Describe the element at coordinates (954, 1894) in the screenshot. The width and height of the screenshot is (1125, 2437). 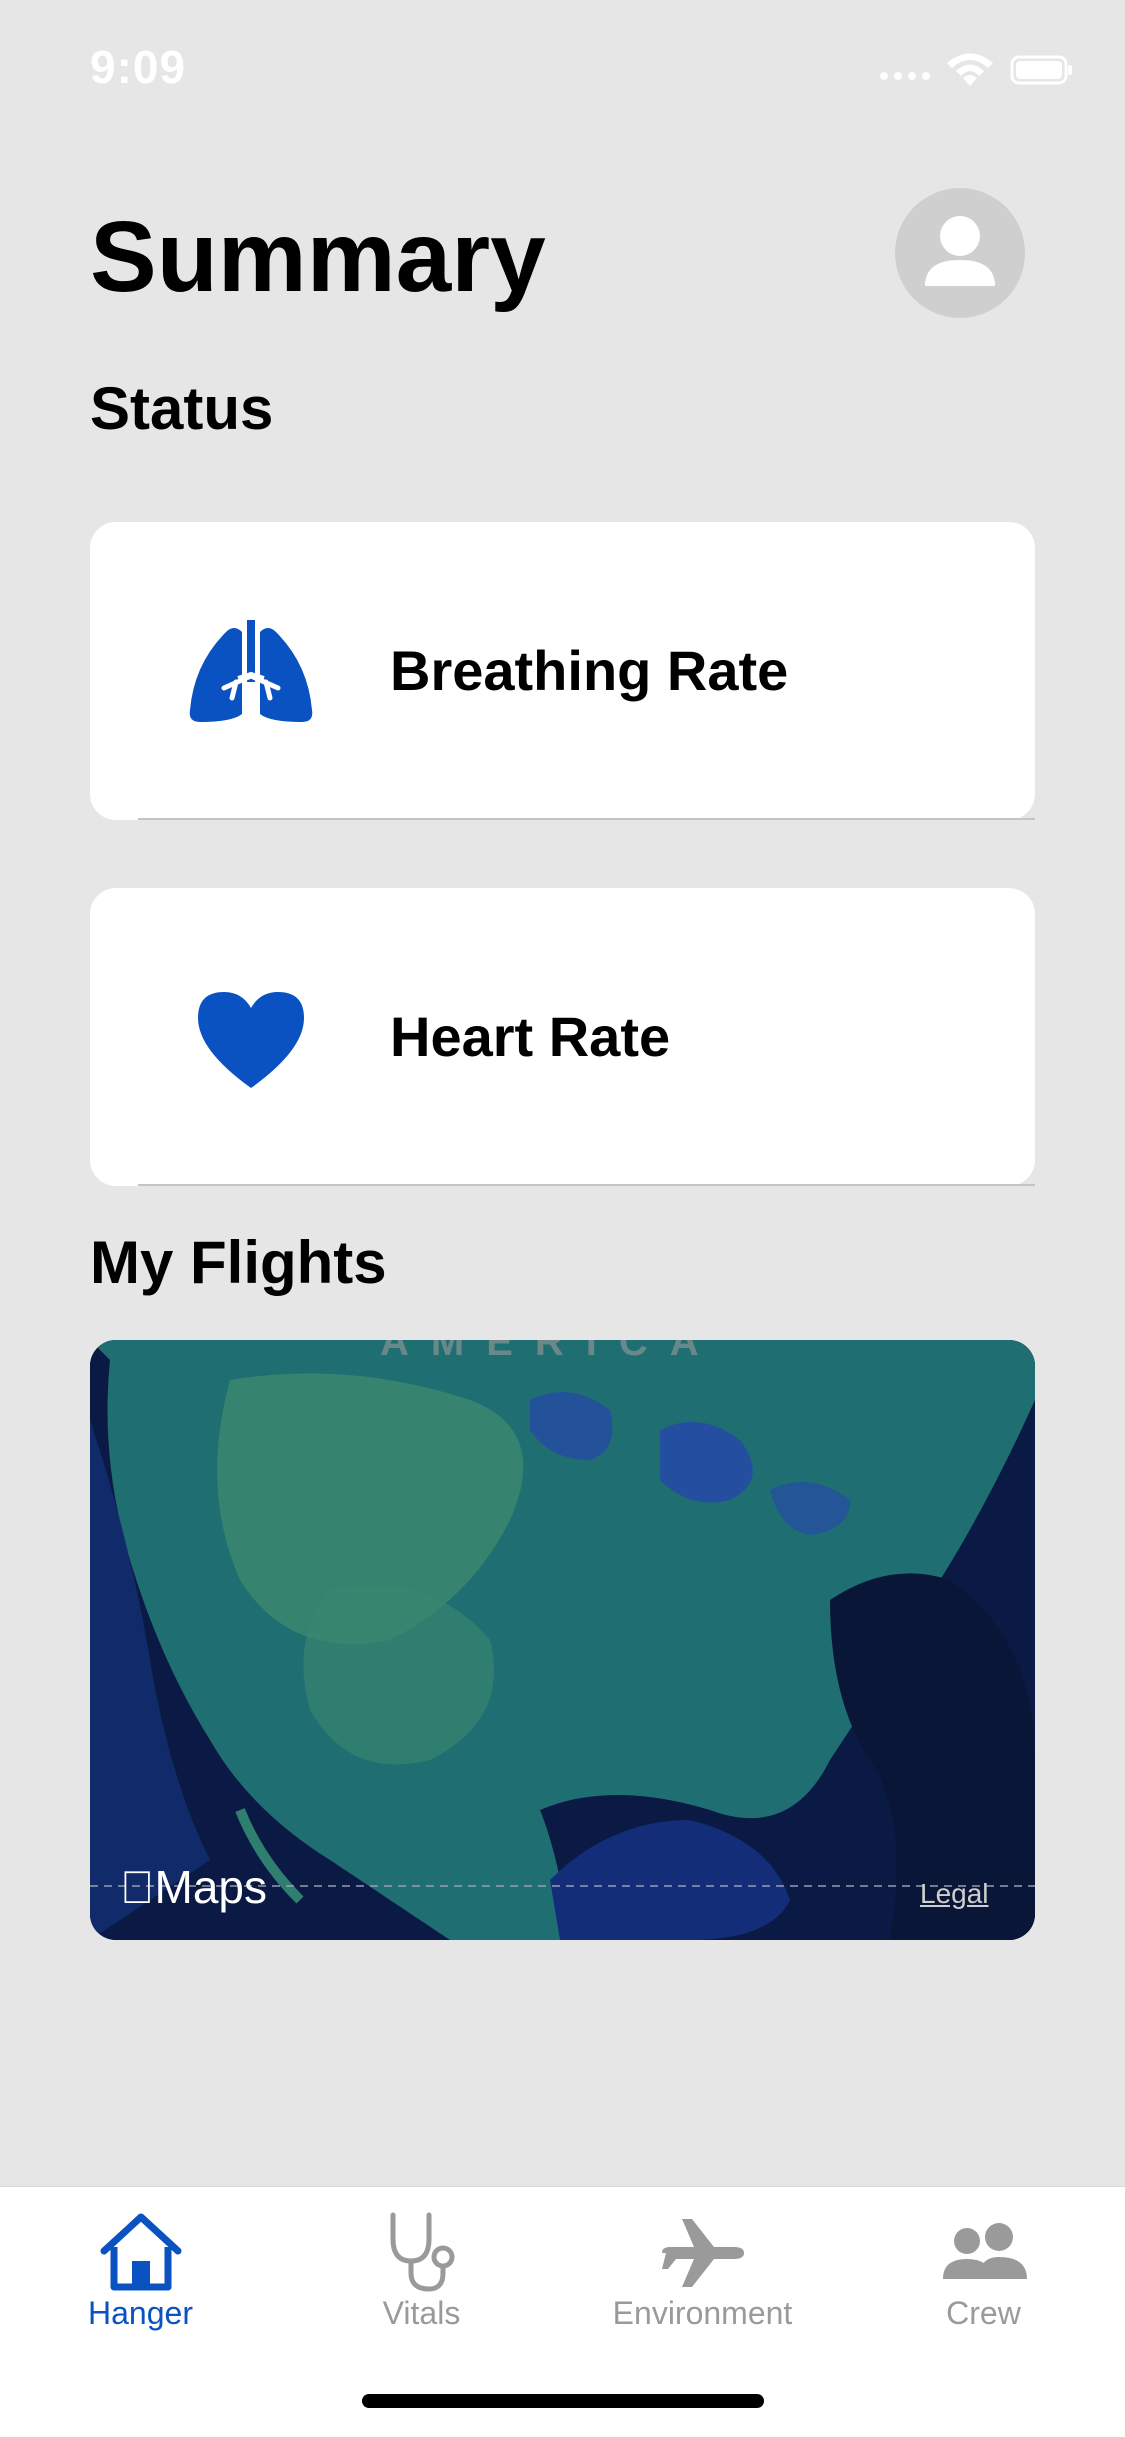
I see `map-legal-link: Legal` at that location.